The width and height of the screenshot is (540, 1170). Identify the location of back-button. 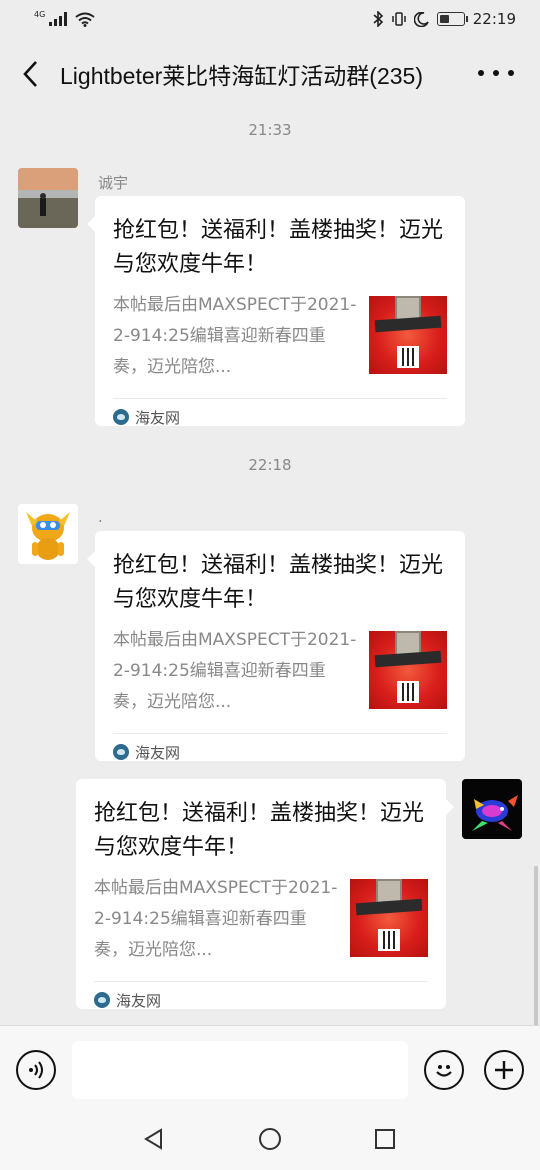
(30, 74).